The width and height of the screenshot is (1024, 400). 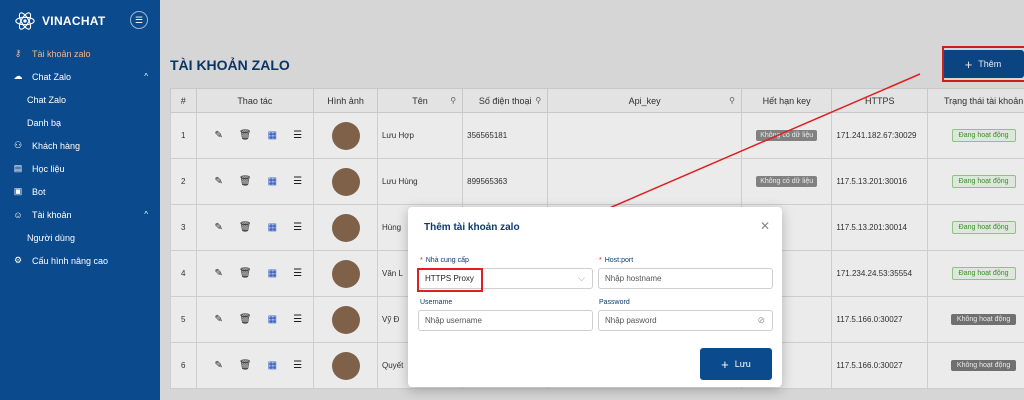 I want to click on bot-icon: ▣, so click(x=18, y=191).